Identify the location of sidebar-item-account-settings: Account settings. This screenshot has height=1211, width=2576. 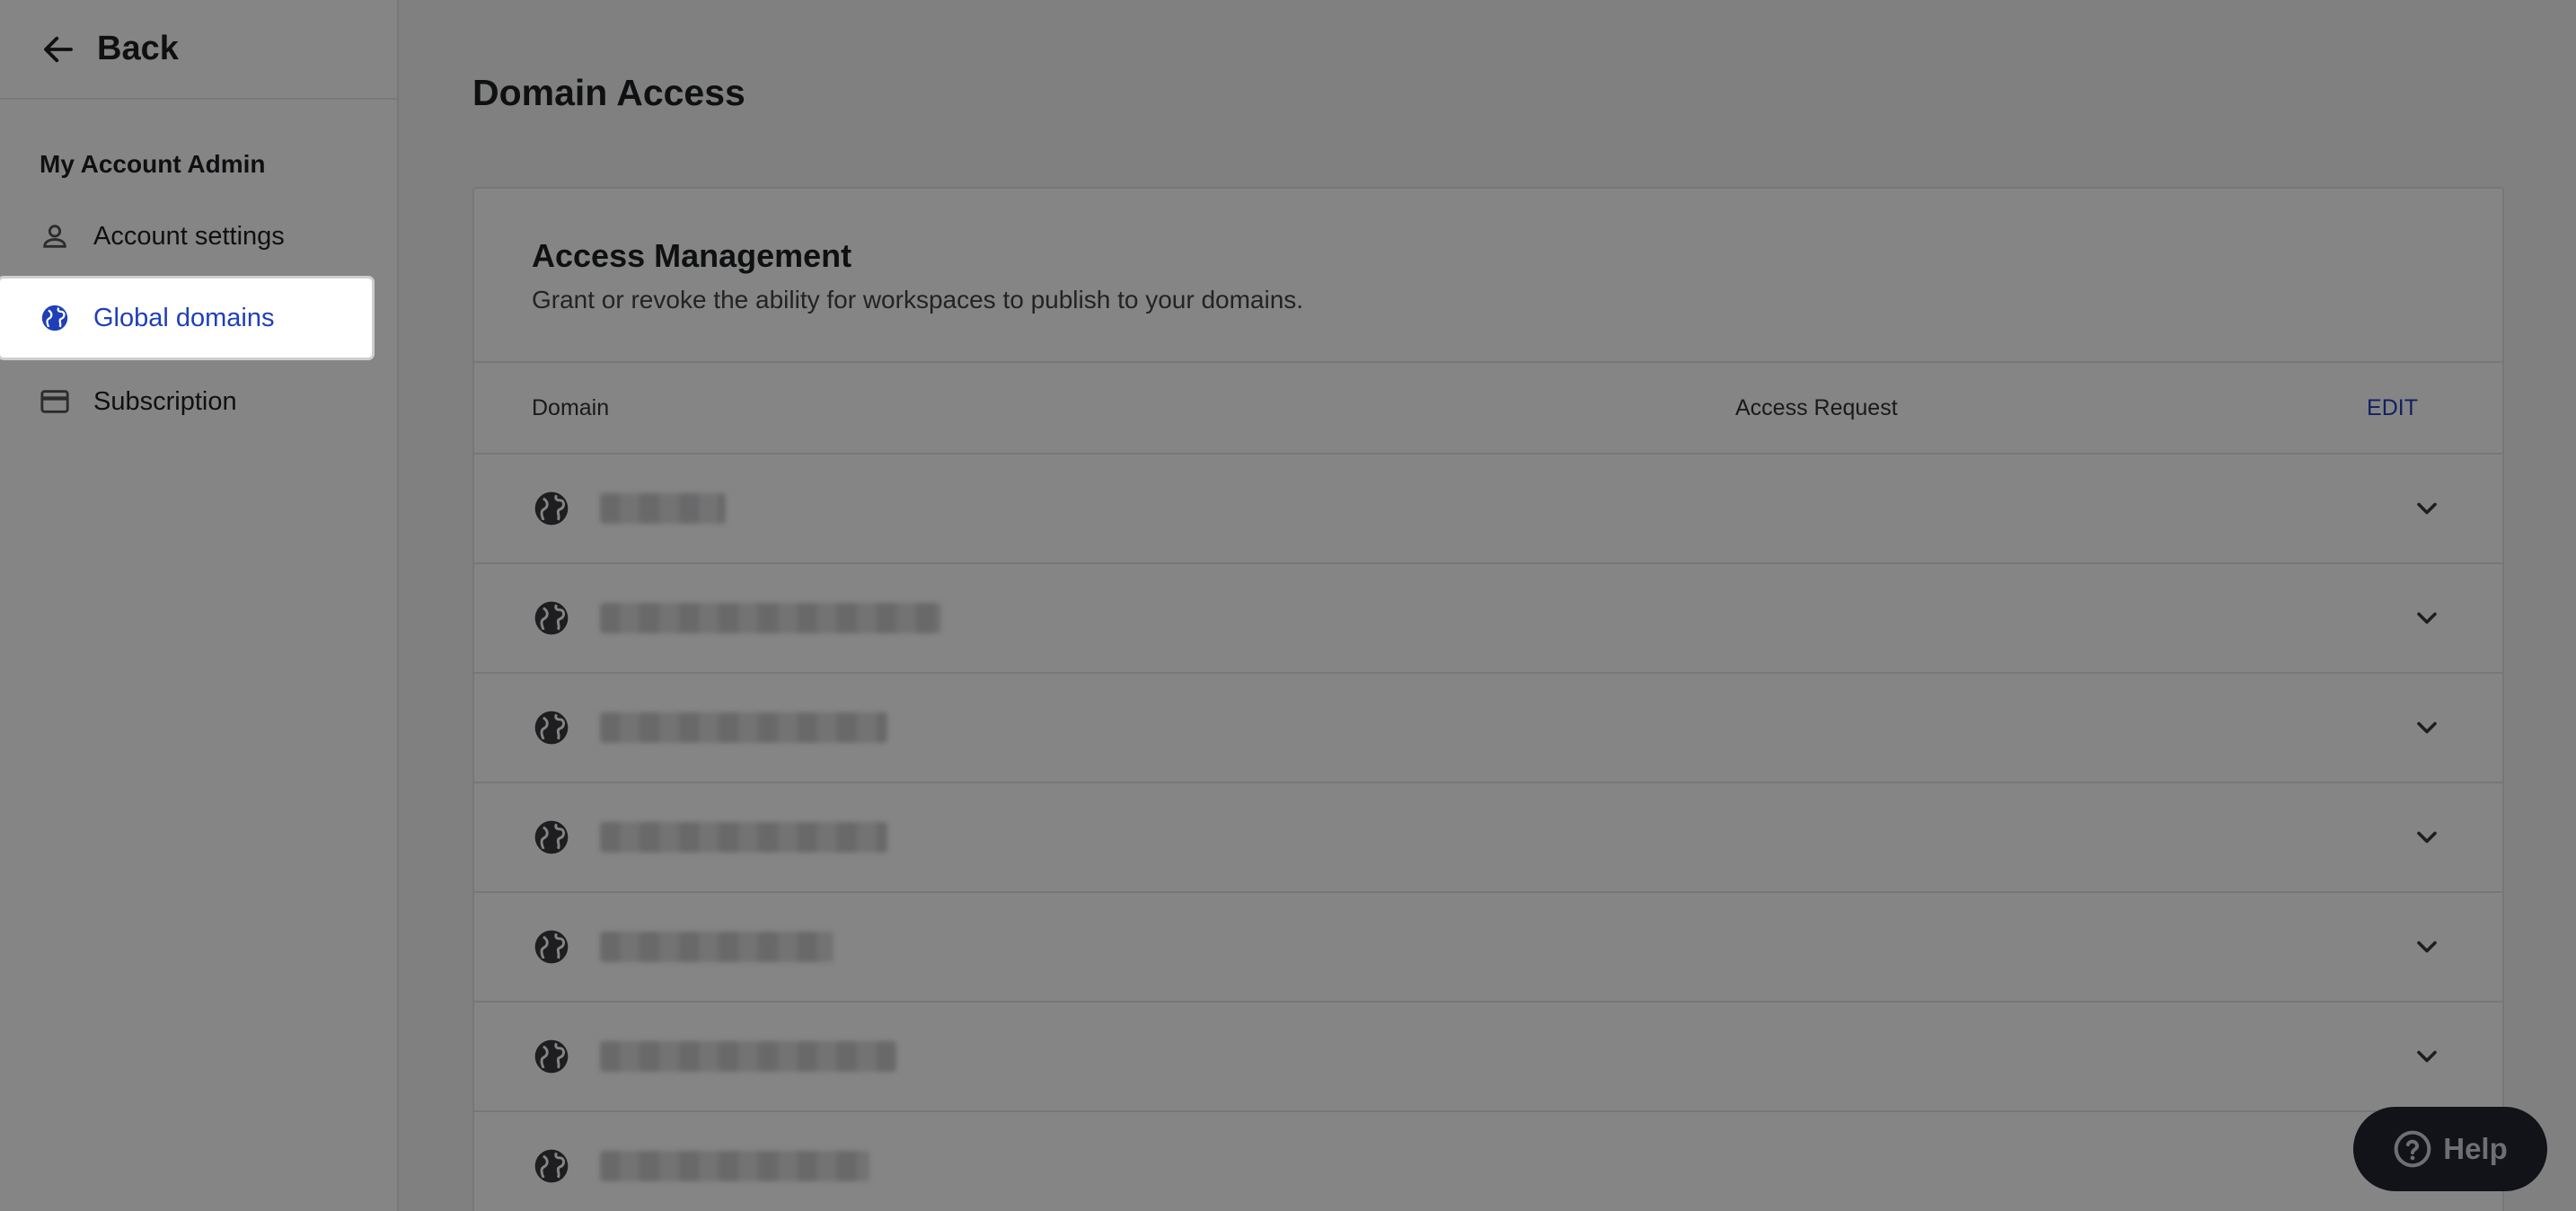
(198, 236).